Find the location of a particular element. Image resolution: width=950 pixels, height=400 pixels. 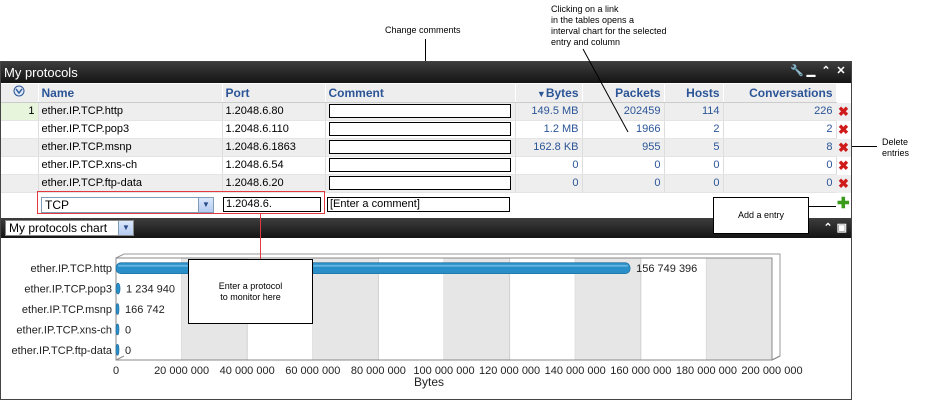

annotation-add-entry-label: Add a entry is located at coordinates (761, 215).